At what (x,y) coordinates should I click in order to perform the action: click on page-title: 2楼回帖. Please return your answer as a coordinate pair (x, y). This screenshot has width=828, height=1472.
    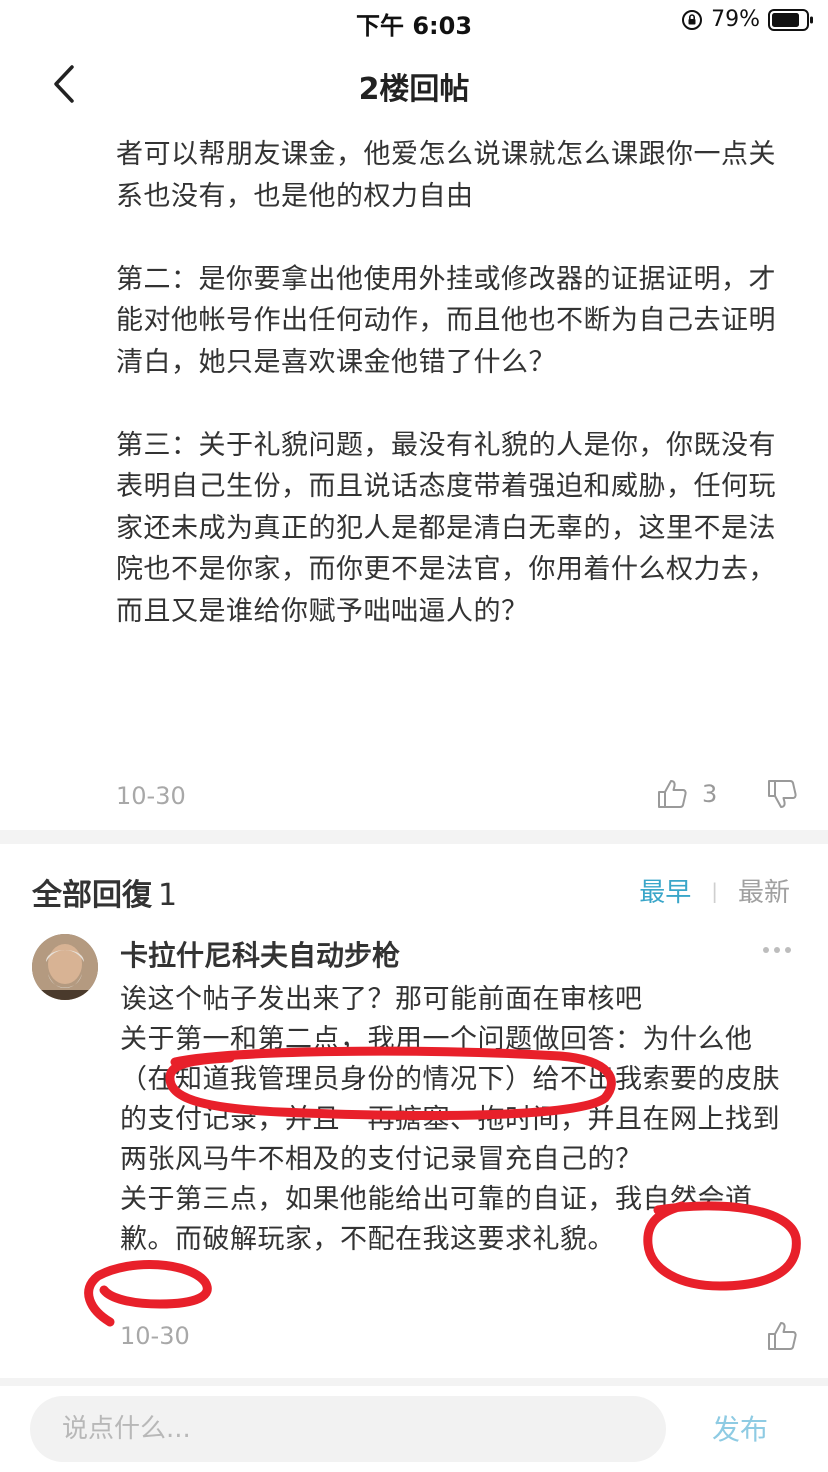
    Looking at the image, I should click on (414, 89).